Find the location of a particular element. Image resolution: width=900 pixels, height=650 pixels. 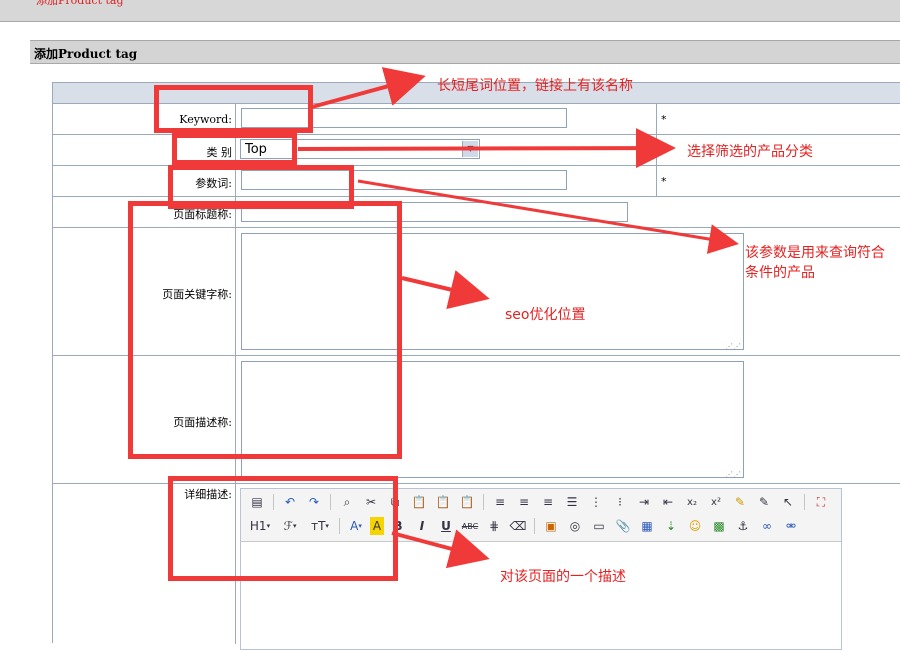

keyword-arrow is located at coordinates (368, 88).